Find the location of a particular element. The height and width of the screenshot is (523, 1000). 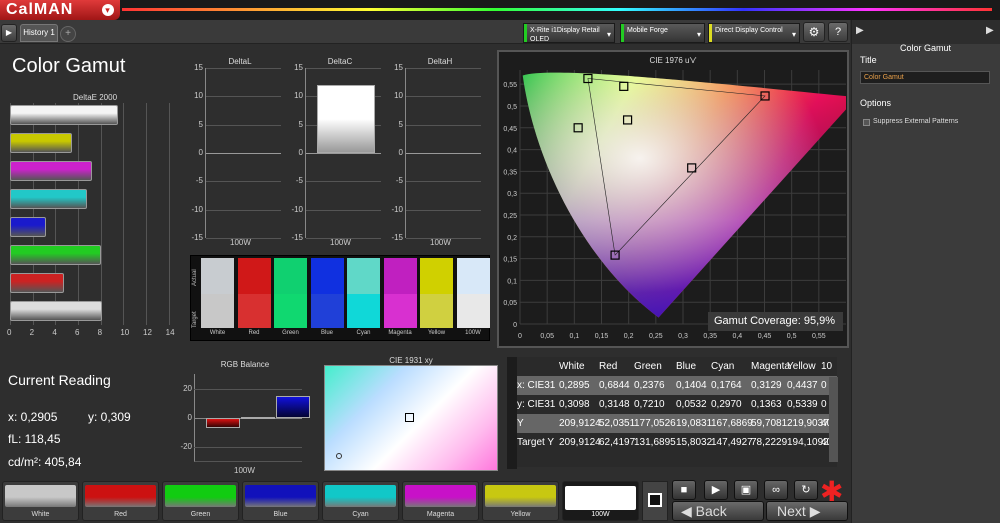

cie1931-title: CIE 1931 xy is located at coordinates (411, 360).